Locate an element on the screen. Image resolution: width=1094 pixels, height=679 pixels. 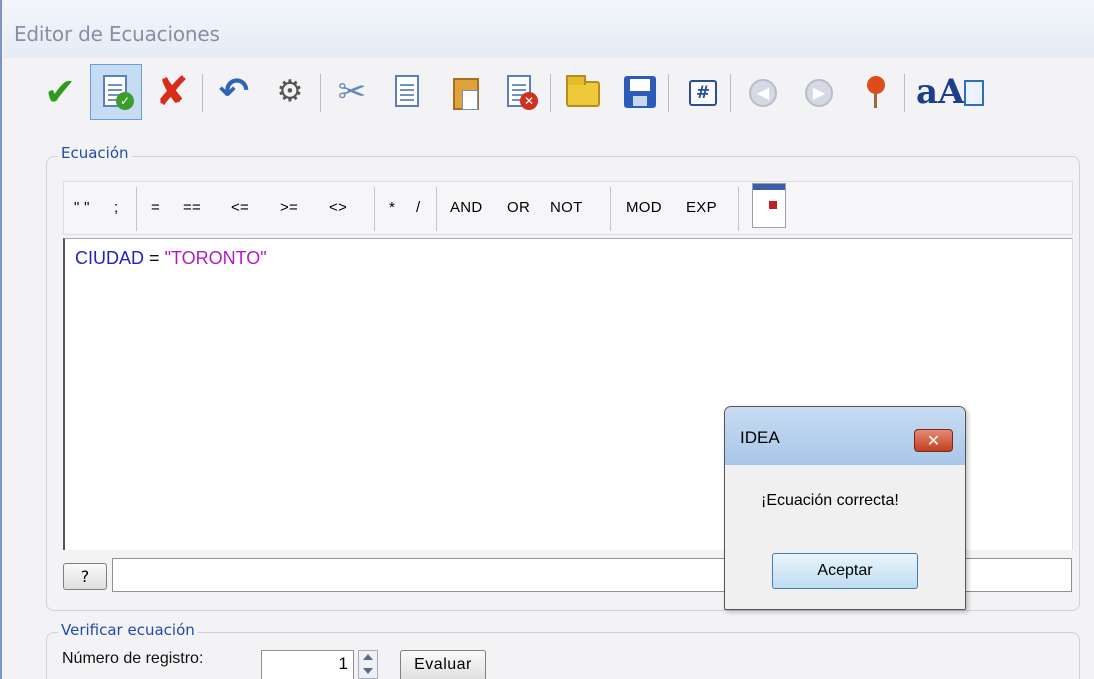
dialog-title-bar: IDEA ✕ is located at coordinates (845, 436).